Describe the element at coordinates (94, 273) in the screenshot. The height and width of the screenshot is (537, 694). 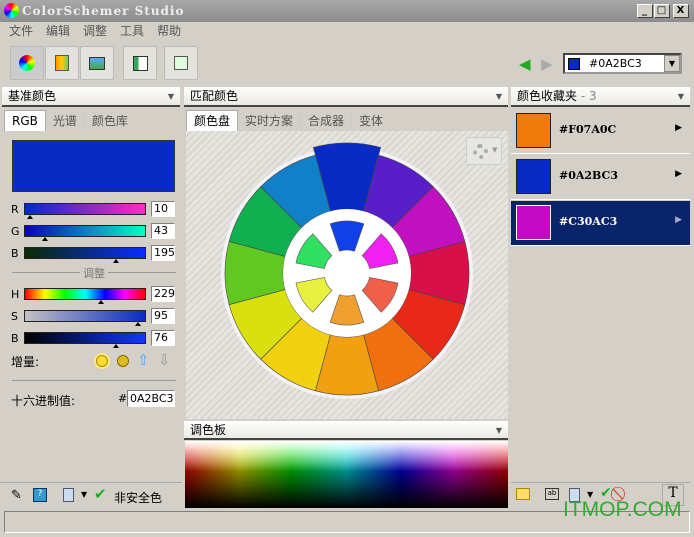
I see `adjust-label: 调整` at that location.